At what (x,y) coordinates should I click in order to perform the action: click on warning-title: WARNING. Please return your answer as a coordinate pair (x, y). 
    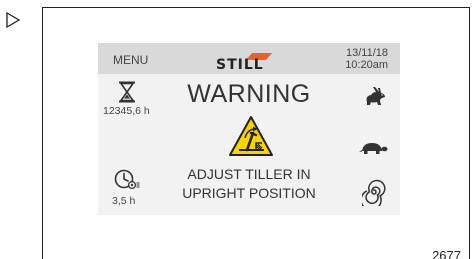
    Looking at the image, I should click on (249, 94).